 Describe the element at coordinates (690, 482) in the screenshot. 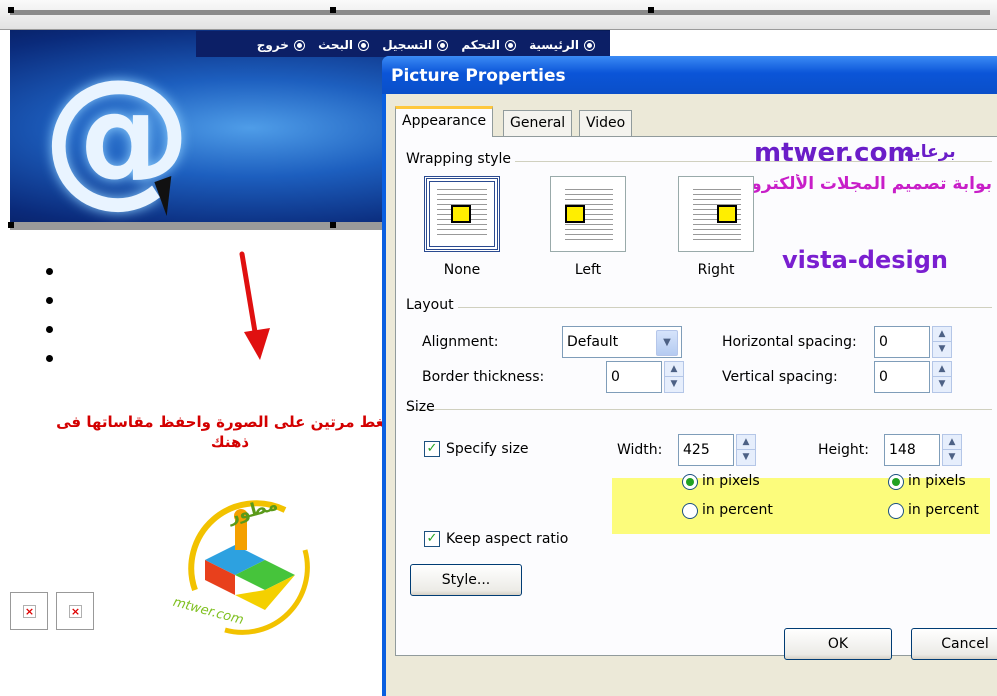

I see `width-pixels-radio` at that location.